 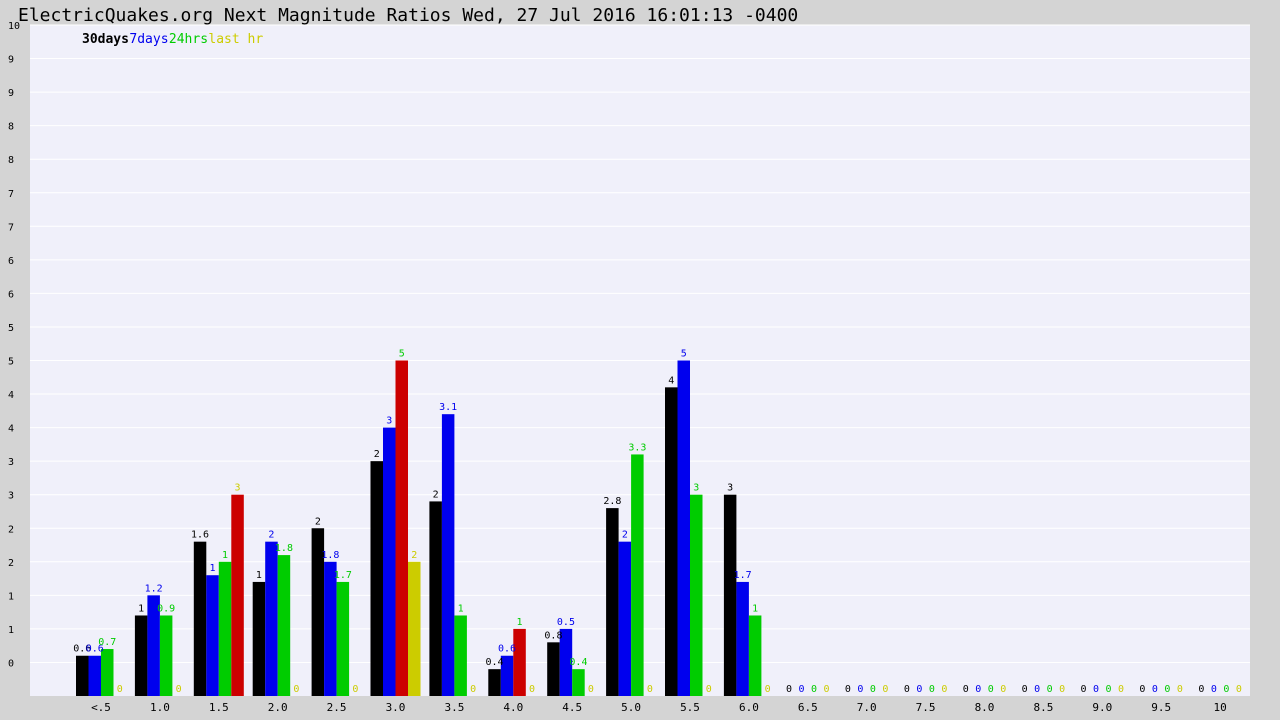 I want to click on bar-value-label: 4, so click(x=671, y=380).